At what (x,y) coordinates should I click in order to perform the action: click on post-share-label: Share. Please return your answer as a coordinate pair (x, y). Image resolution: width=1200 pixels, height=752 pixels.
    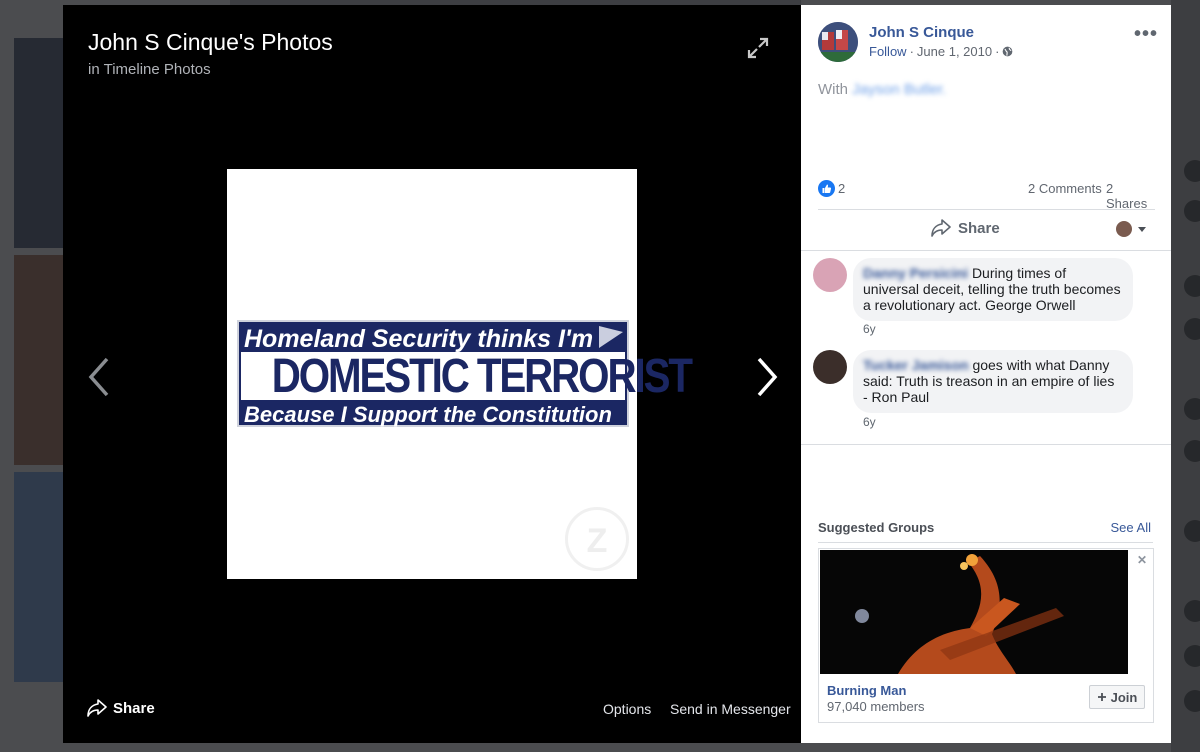
    Looking at the image, I should click on (979, 228).